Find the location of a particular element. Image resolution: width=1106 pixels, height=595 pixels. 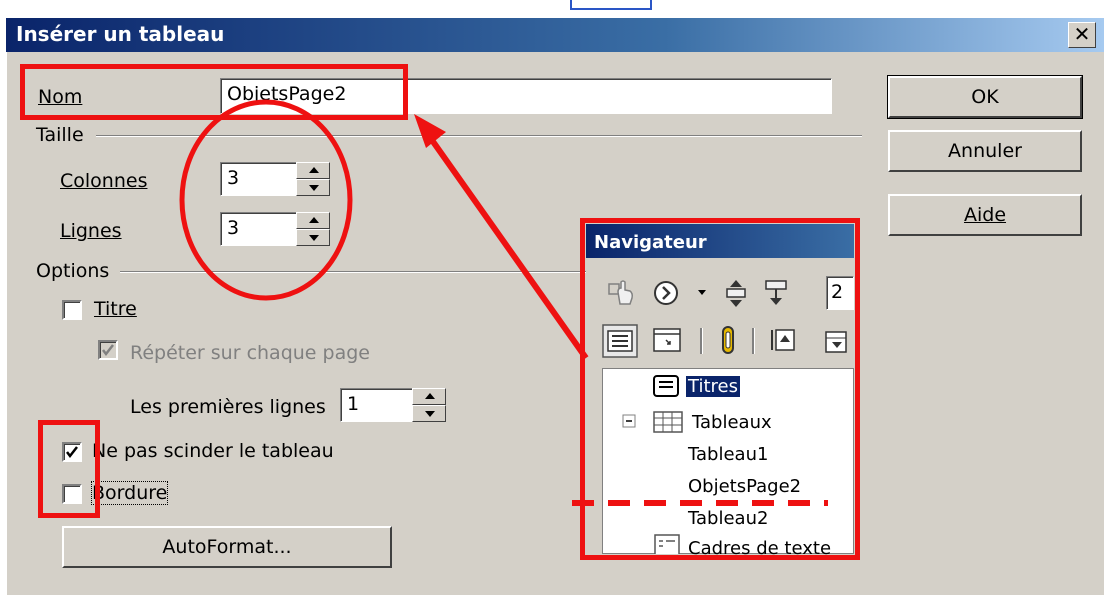

cancel-button: Annuler is located at coordinates (985, 151).